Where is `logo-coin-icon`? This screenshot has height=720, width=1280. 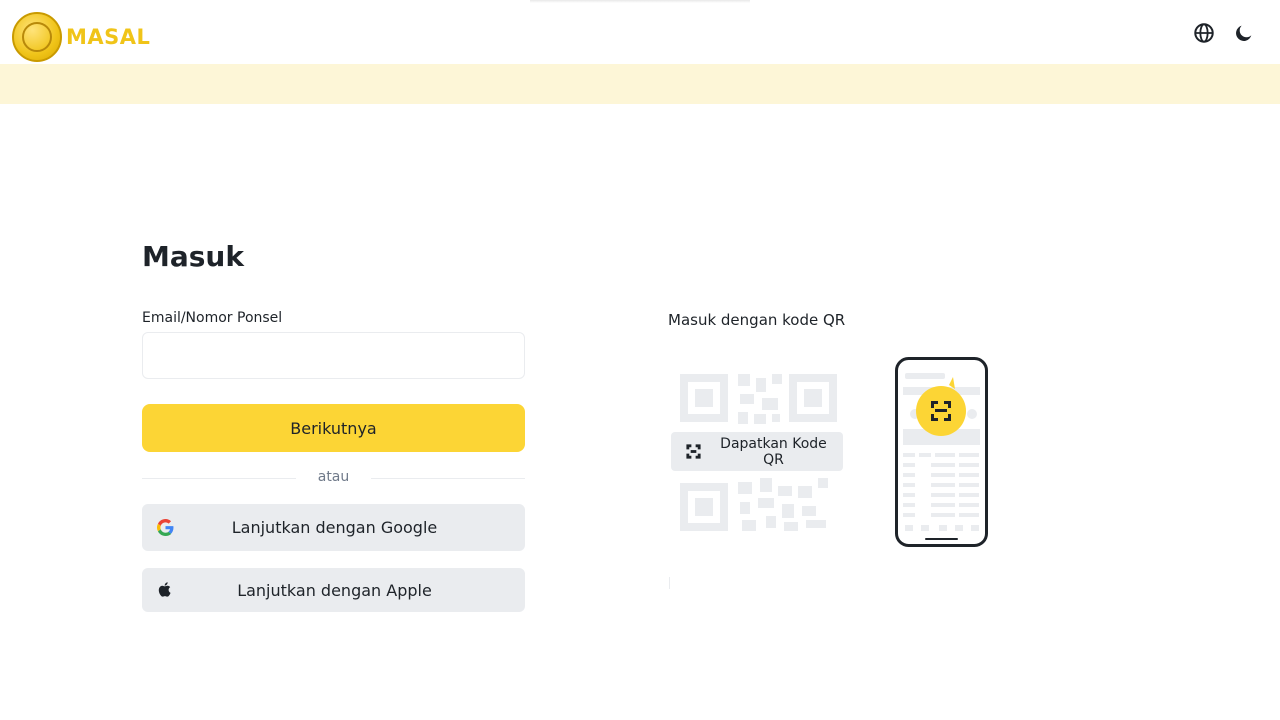
logo-coin-icon is located at coordinates (37, 37).